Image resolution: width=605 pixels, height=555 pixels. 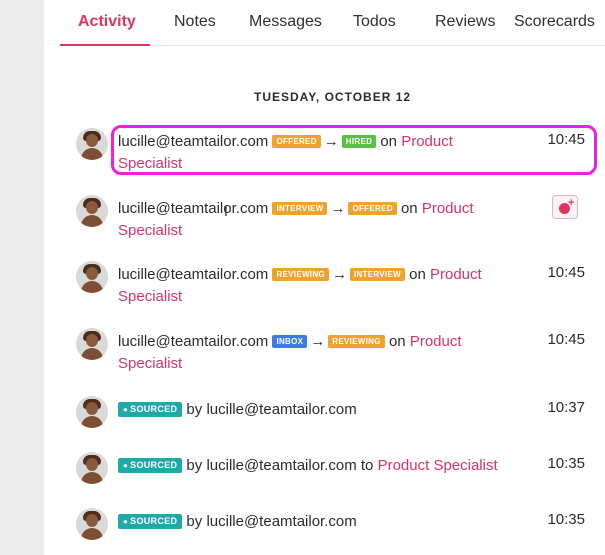 What do you see at coordinates (105, 45) in the screenshot?
I see `active-tab-indicator` at bounding box center [105, 45].